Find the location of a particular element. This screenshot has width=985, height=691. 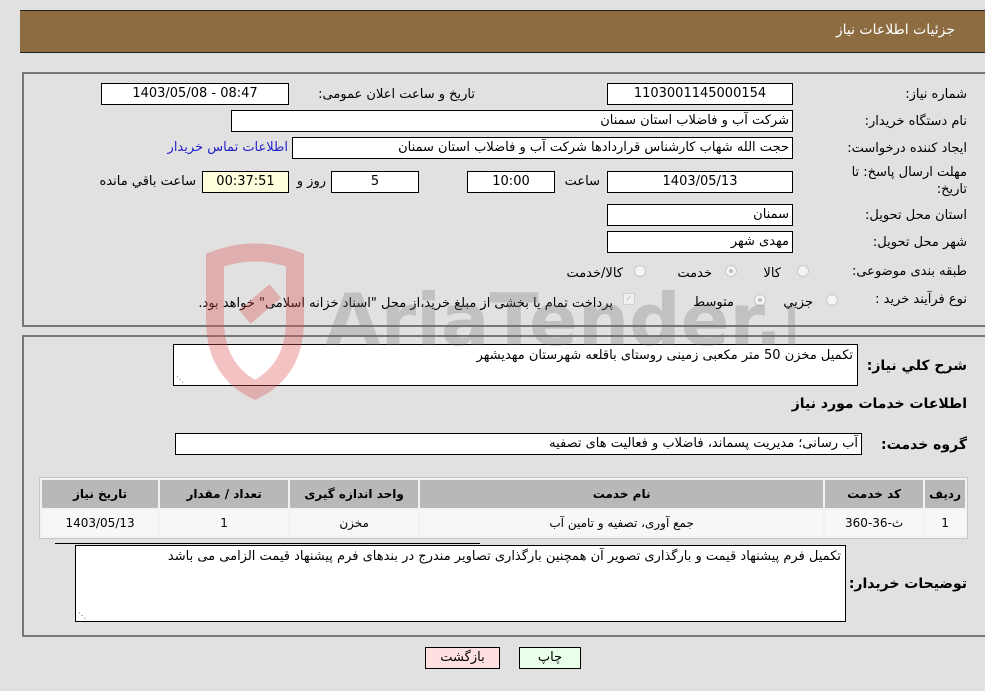

creator-label: ایجاد کننده درخواست: is located at coordinates (907, 148).